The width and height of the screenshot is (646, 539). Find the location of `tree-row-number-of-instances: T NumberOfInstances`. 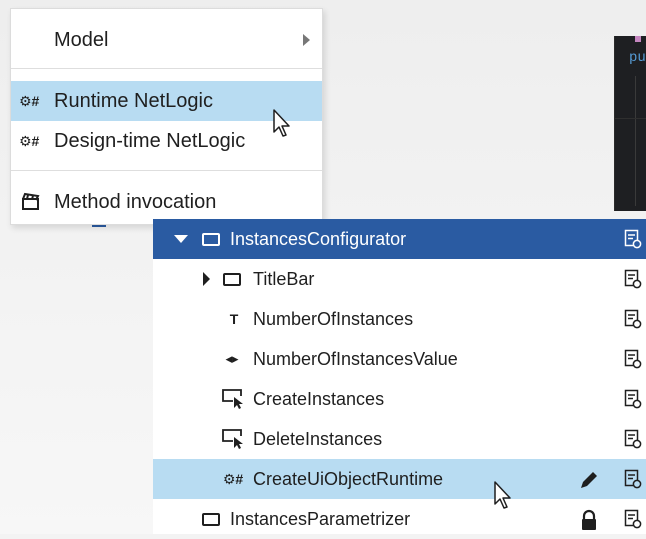

tree-row-number-of-instances: T NumberOfInstances is located at coordinates (399, 319).